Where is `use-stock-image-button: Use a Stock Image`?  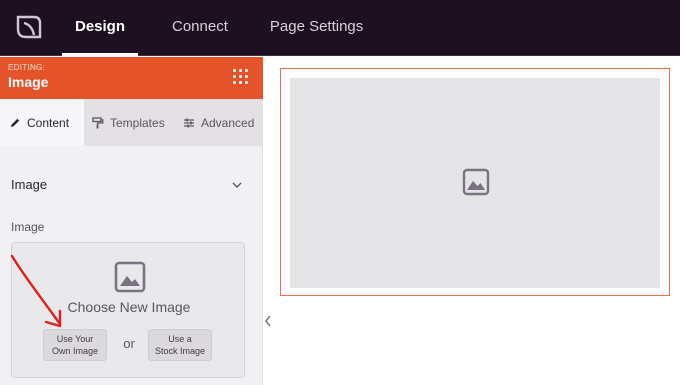 use-stock-image-button: Use a Stock Image is located at coordinates (180, 345).